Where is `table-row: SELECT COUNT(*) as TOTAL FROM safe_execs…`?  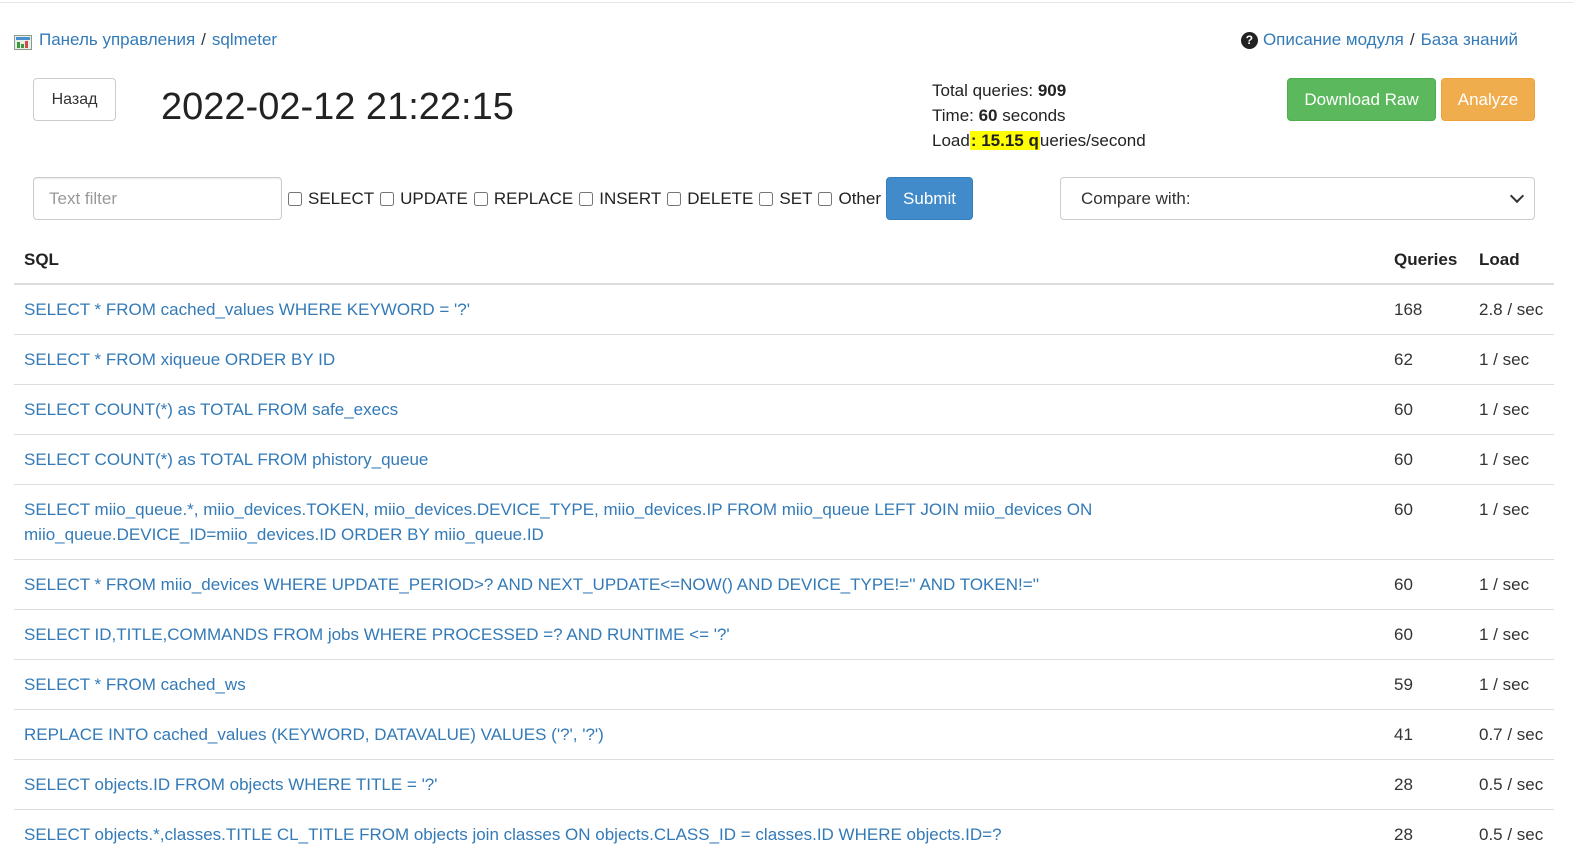 table-row: SELECT COUNT(*) as TOTAL FROM safe_execs… is located at coordinates (784, 410).